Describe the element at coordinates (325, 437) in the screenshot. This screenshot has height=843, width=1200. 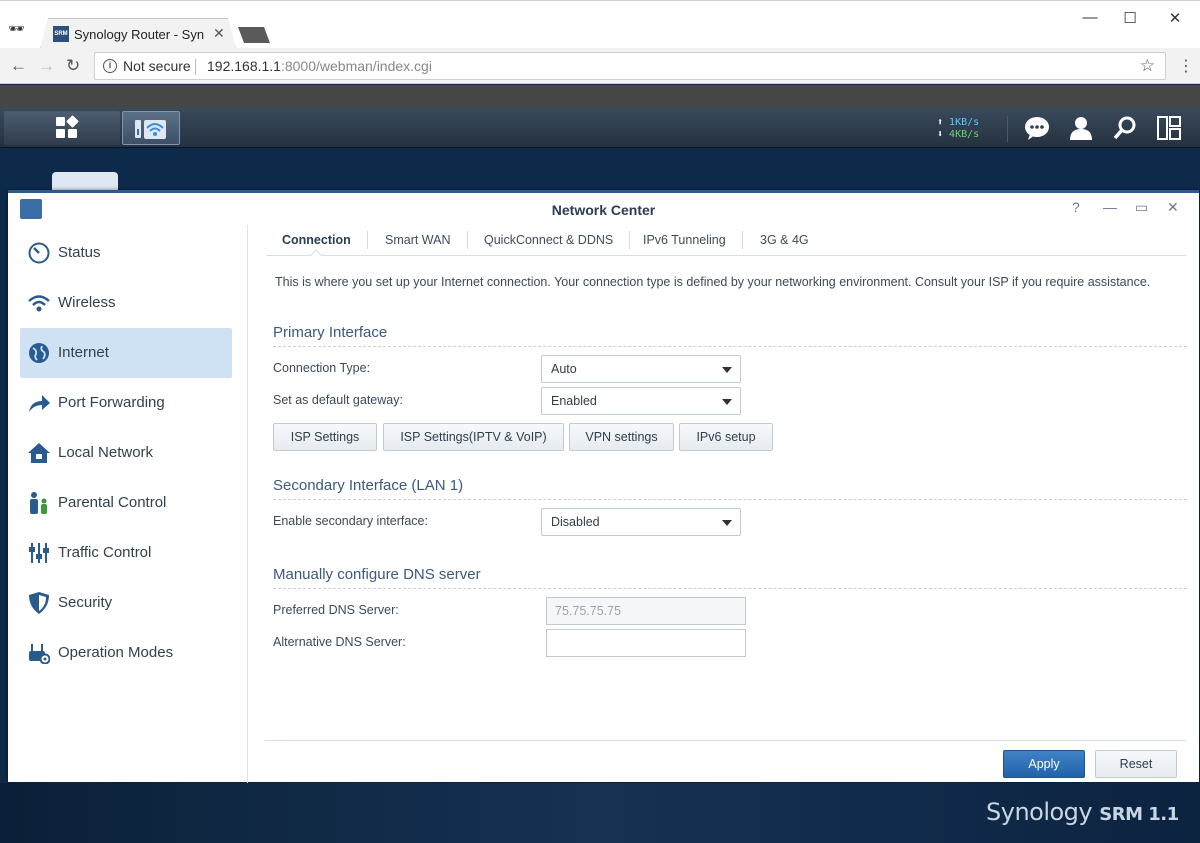
I see `isp-settings-button: ISP Settings` at that location.